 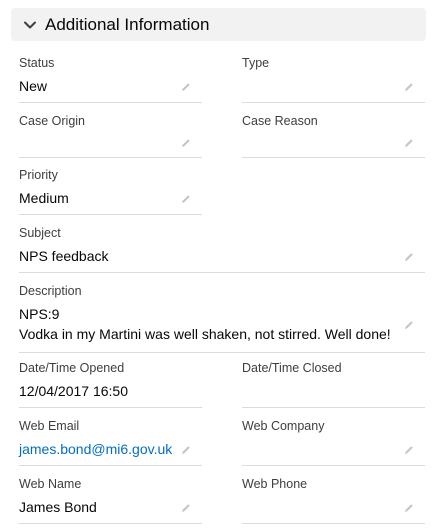 What do you see at coordinates (333, 136) in the screenshot?
I see `field-case-reason: Case Reason` at bounding box center [333, 136].